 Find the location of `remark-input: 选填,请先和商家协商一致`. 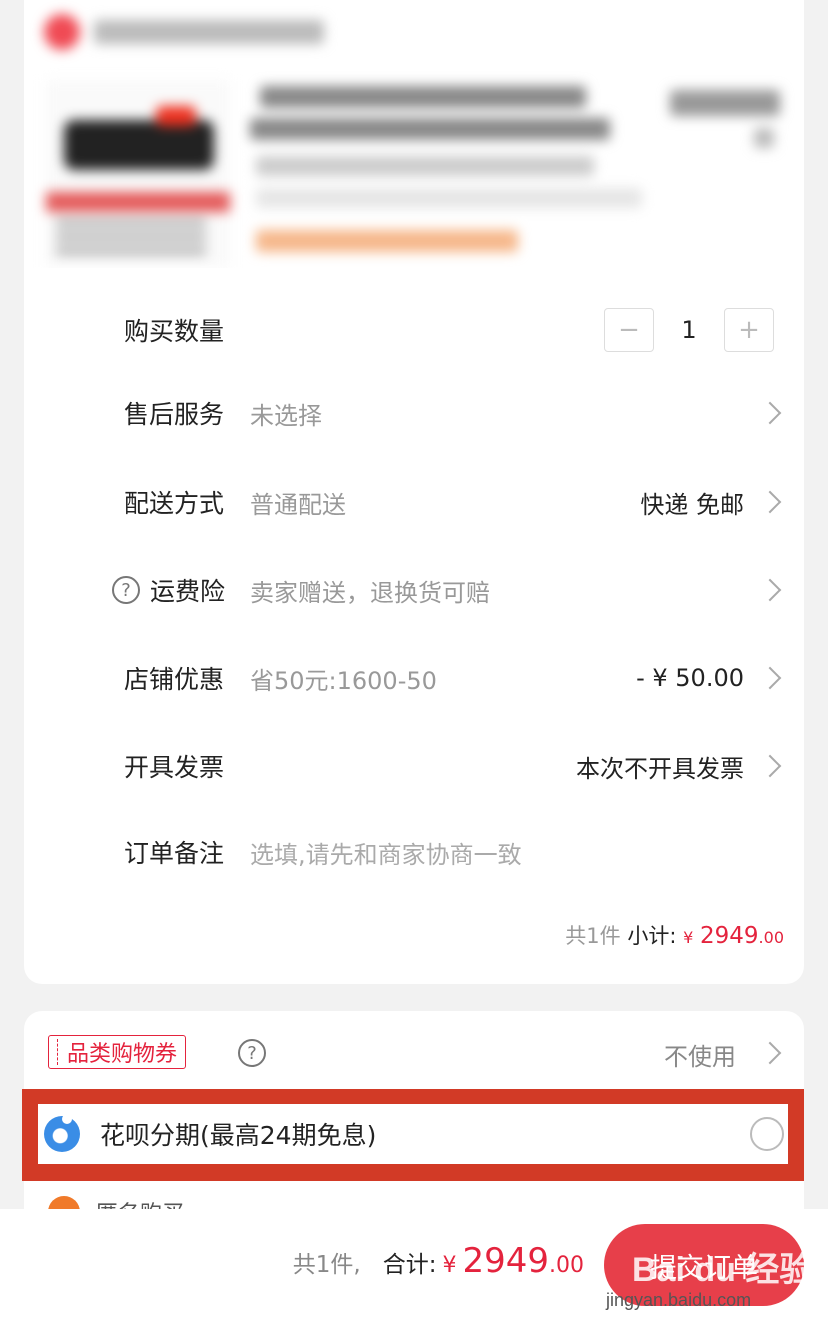

remark-input: 选填,请先和商家协商一致 is located at coordinates (386, 852).